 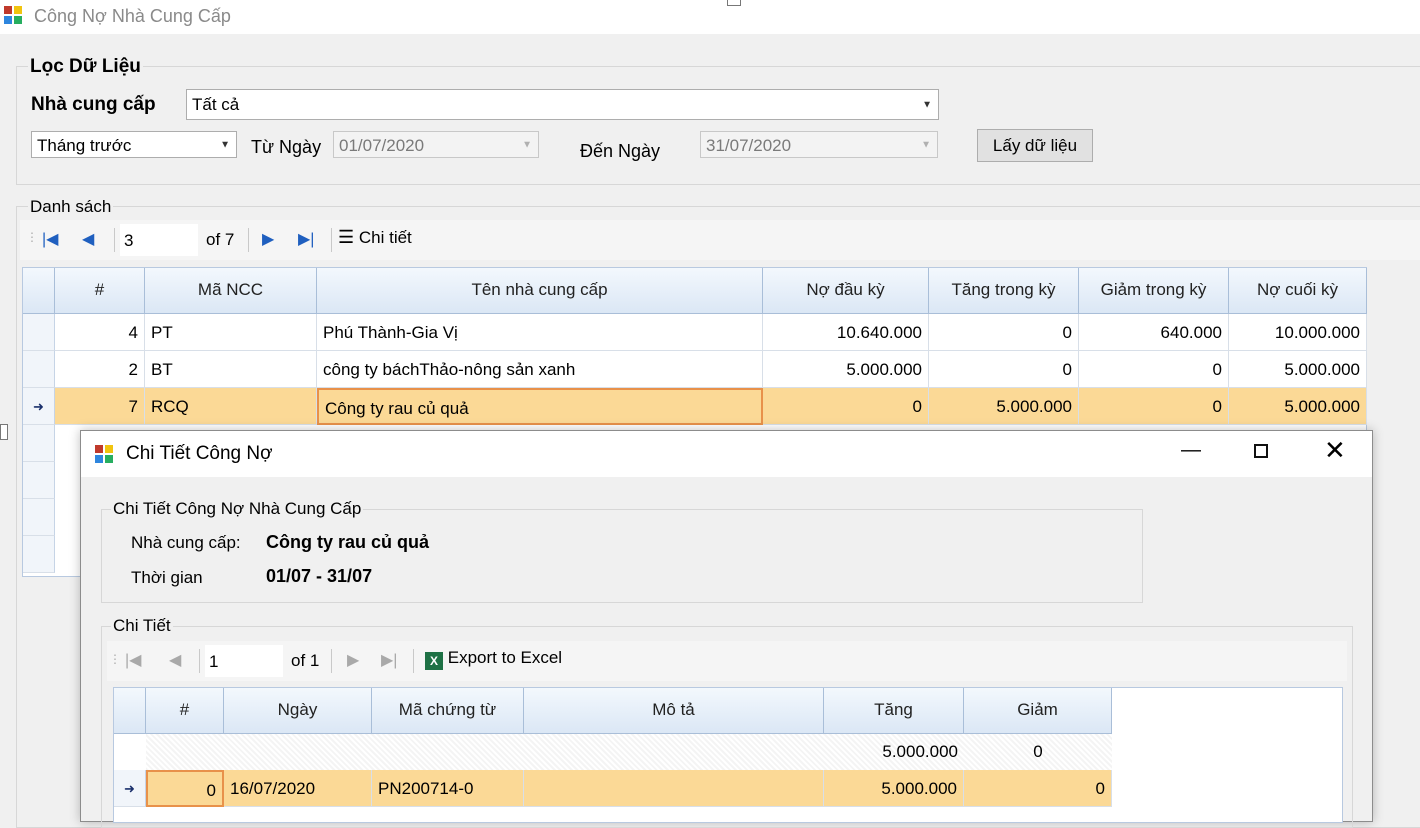 What do you see at coordinates (629, 752) in the screenshot?
I see `totals-row: 5.000.000 0` at bounding box center [629, 752].